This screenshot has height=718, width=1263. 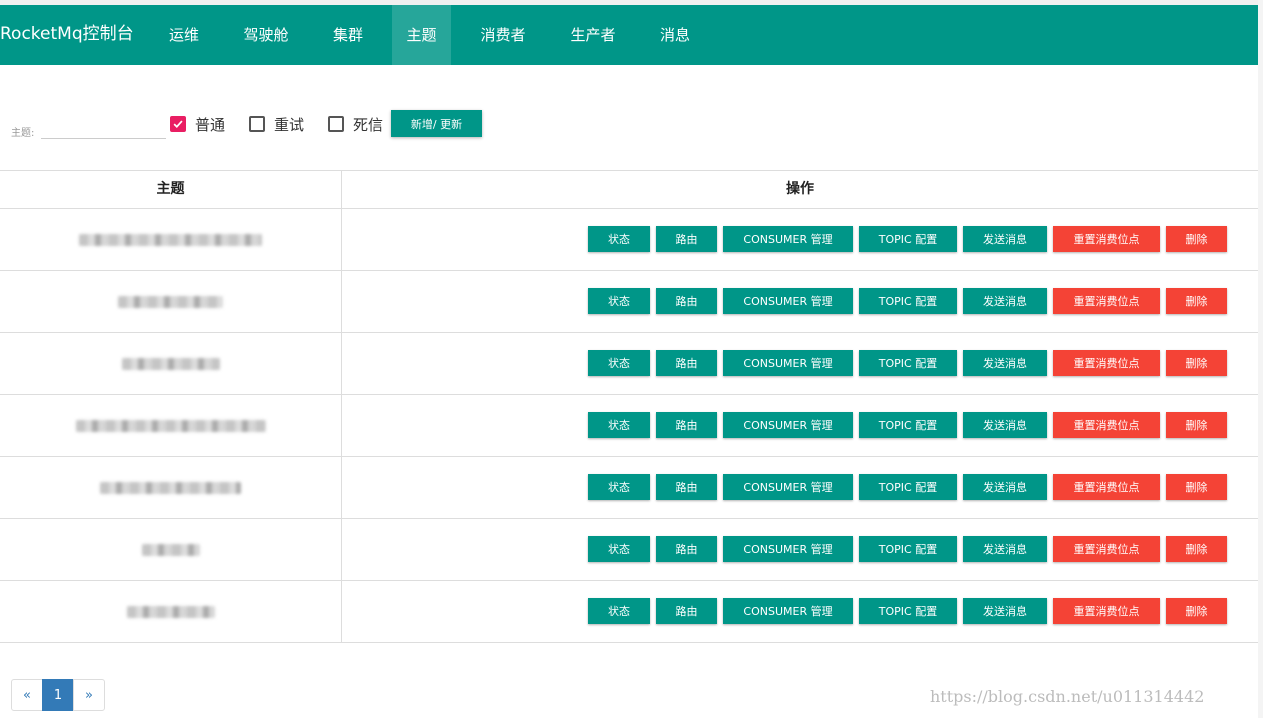 What do you see at coordinates (503, 35) in the screenshot?
I see `nav-item-consumer: 消费者` at bounding box center [503, 35].